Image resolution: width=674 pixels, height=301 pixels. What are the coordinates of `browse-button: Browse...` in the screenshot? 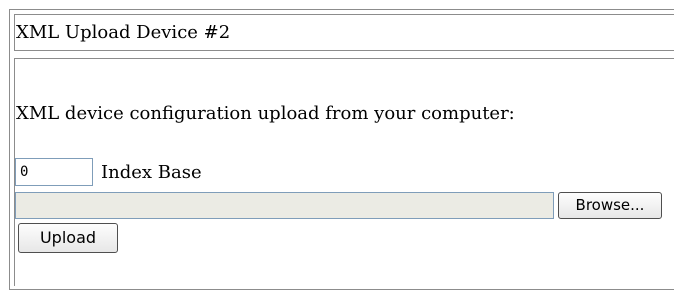 It's located at (610, 205).